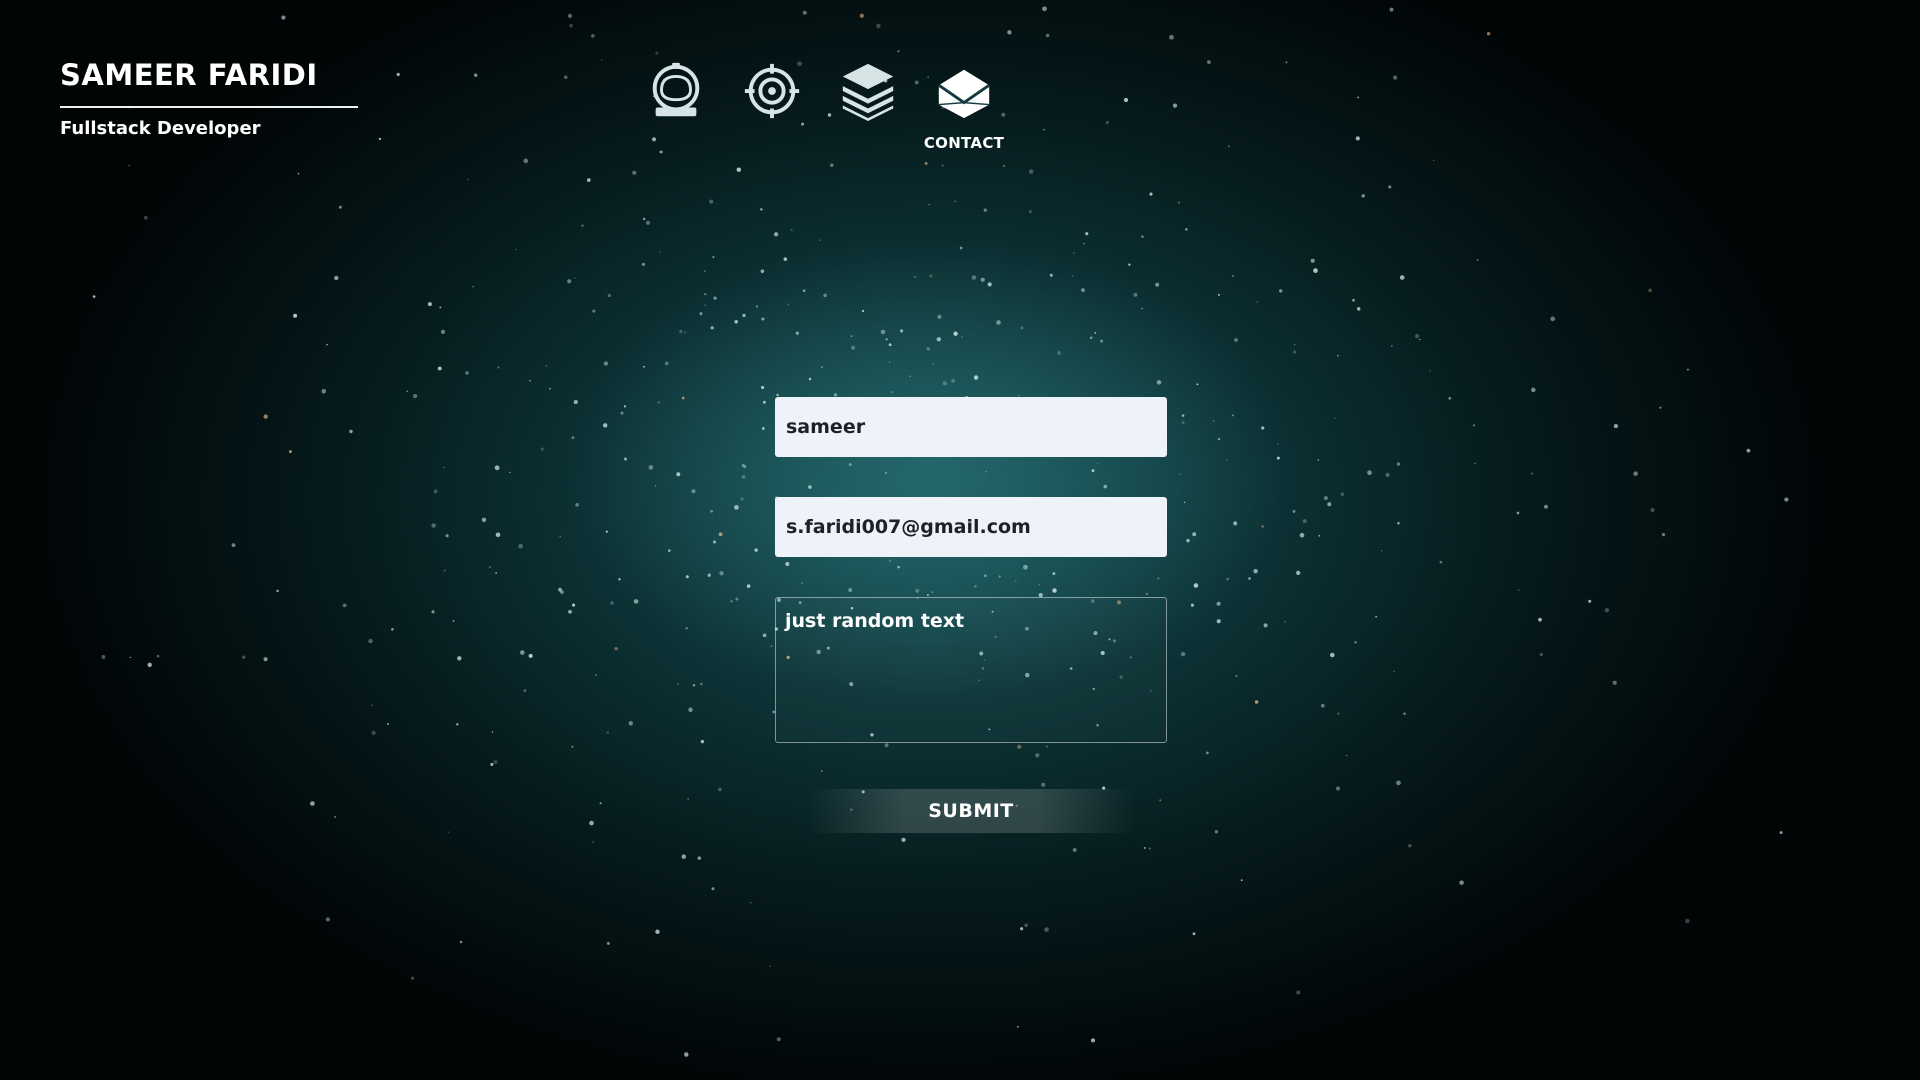 This screenshot has height=1080, width=1920. Describe the element at coordinates (209, 98) in the screenshot. I see `brand: SAMEER FARIDI Fullstack Developer` at that location.